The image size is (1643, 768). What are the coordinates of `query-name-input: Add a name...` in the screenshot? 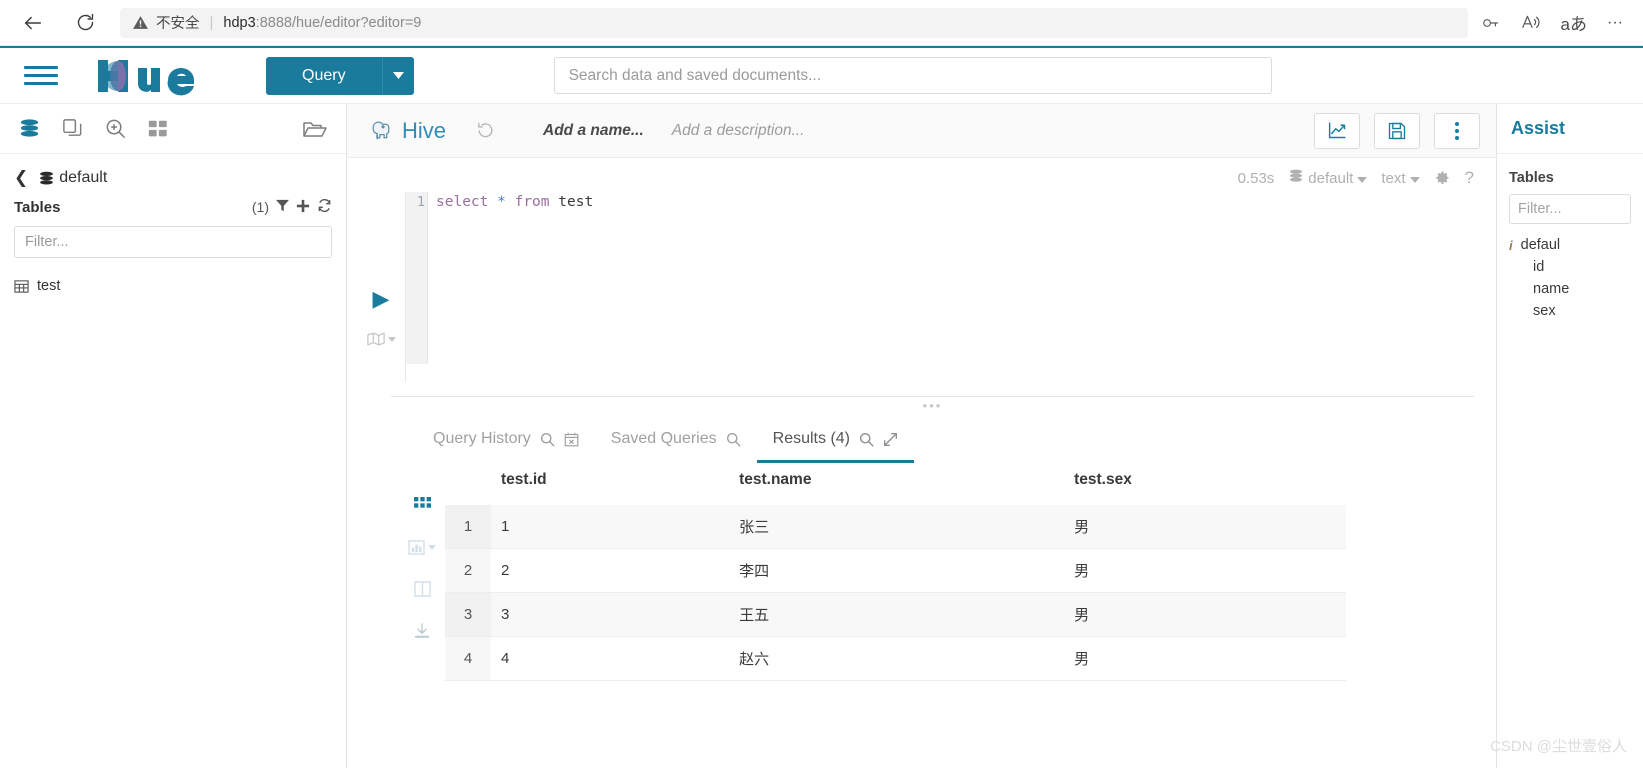 It's located at (593, 131).